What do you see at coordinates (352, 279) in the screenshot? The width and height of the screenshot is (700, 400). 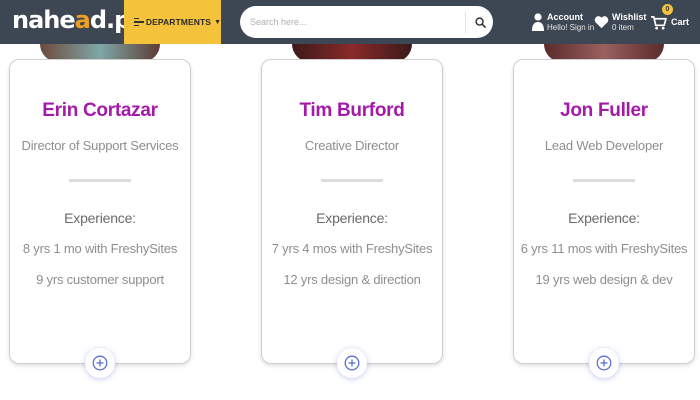 I see `experience-line: 12 yrs design & direction` at bounding box center [352, 279].